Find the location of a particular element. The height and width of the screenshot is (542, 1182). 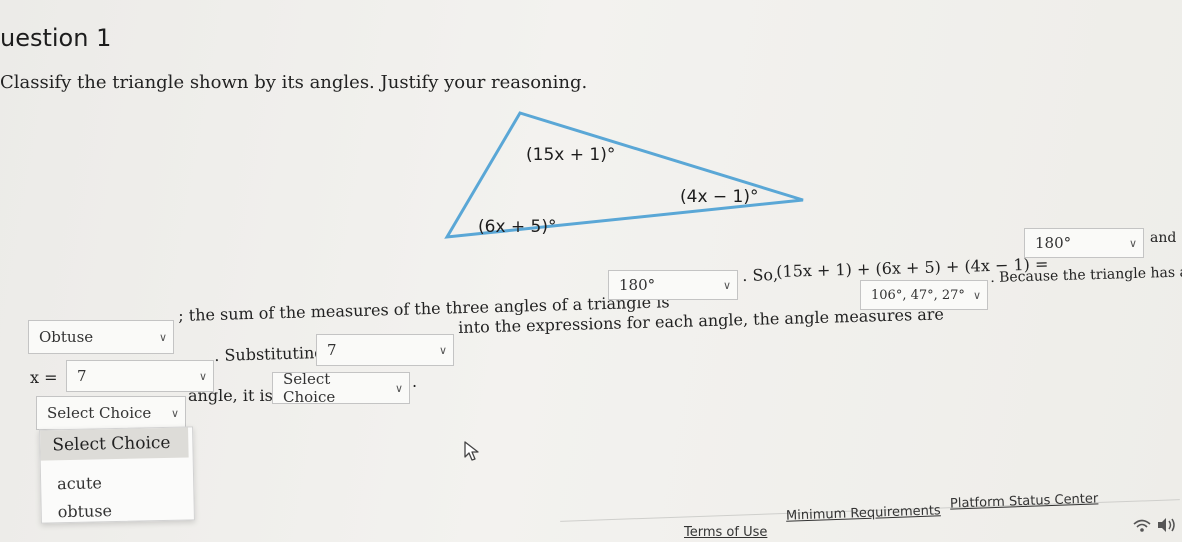

text-period: . is located at coordinates (415, 381).